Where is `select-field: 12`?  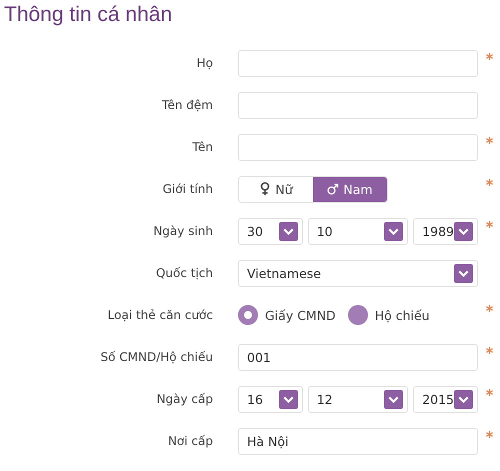
select-field: 12 is located at coordinates (358, 399).